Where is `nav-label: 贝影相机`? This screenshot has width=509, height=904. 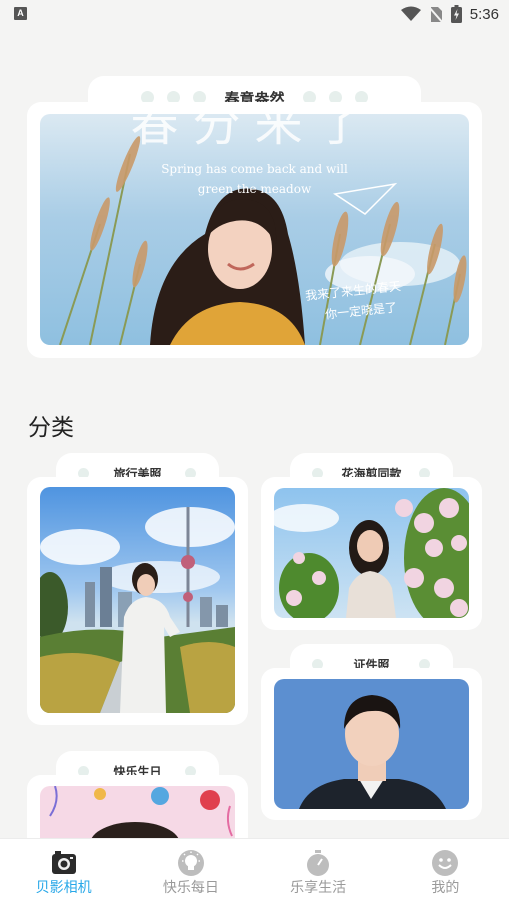 nav-label: 贝影相机 is located at coordinates (63, 888).